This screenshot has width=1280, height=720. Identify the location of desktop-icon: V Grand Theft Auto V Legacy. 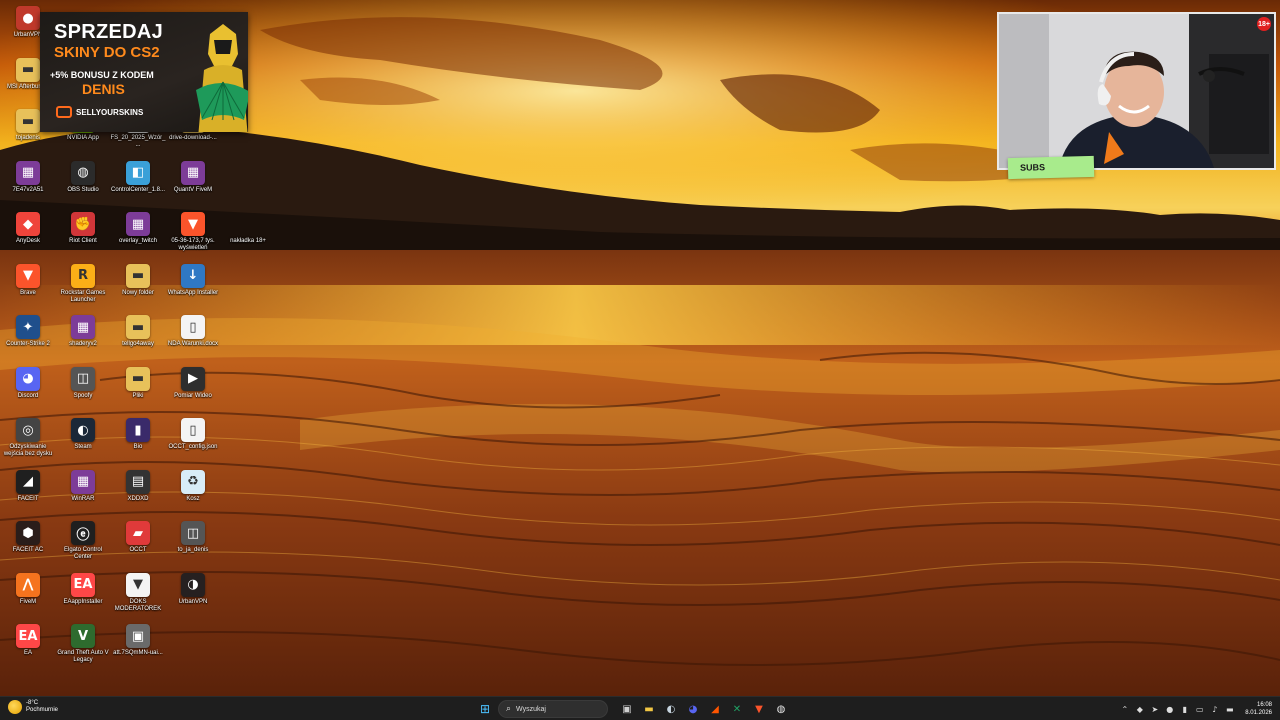
(83, 644).